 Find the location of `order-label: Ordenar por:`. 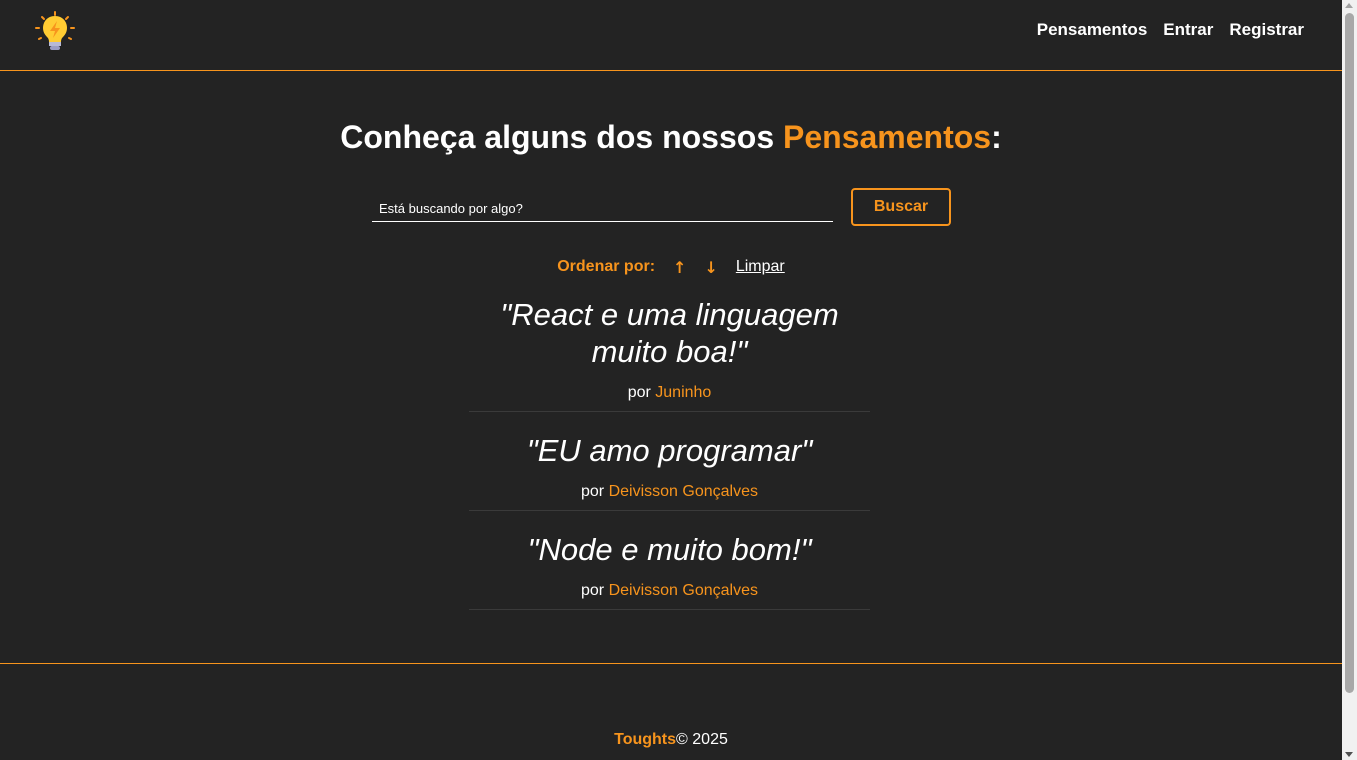

order-label: Ordenar por: is located at coordinates (606, 266).